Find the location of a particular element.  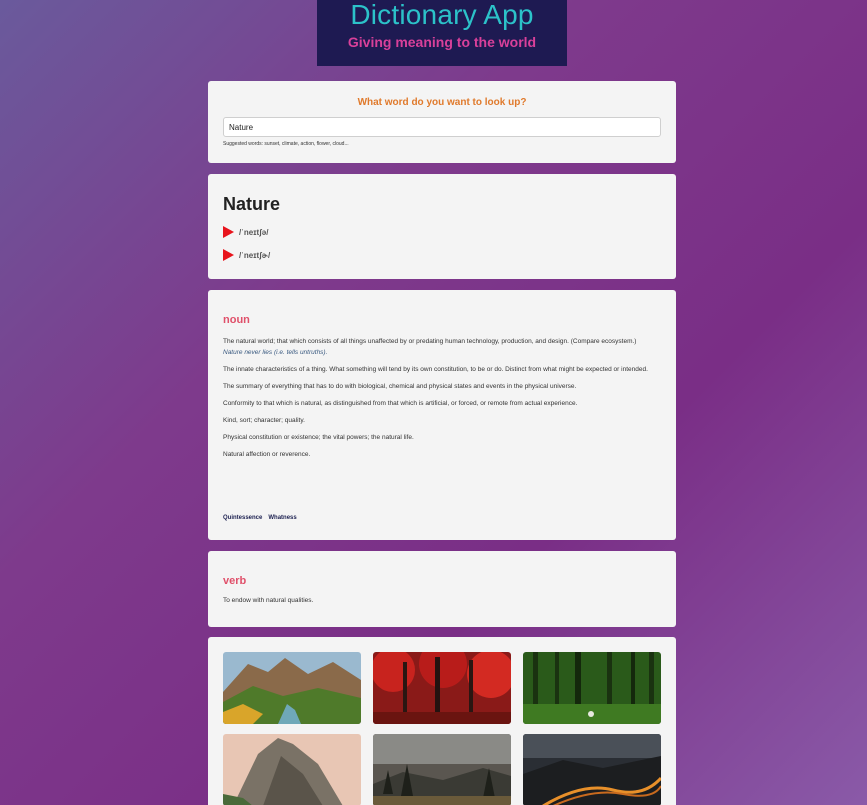

synonym-quintessence: Quintessence is located at coordinates (242, 518).